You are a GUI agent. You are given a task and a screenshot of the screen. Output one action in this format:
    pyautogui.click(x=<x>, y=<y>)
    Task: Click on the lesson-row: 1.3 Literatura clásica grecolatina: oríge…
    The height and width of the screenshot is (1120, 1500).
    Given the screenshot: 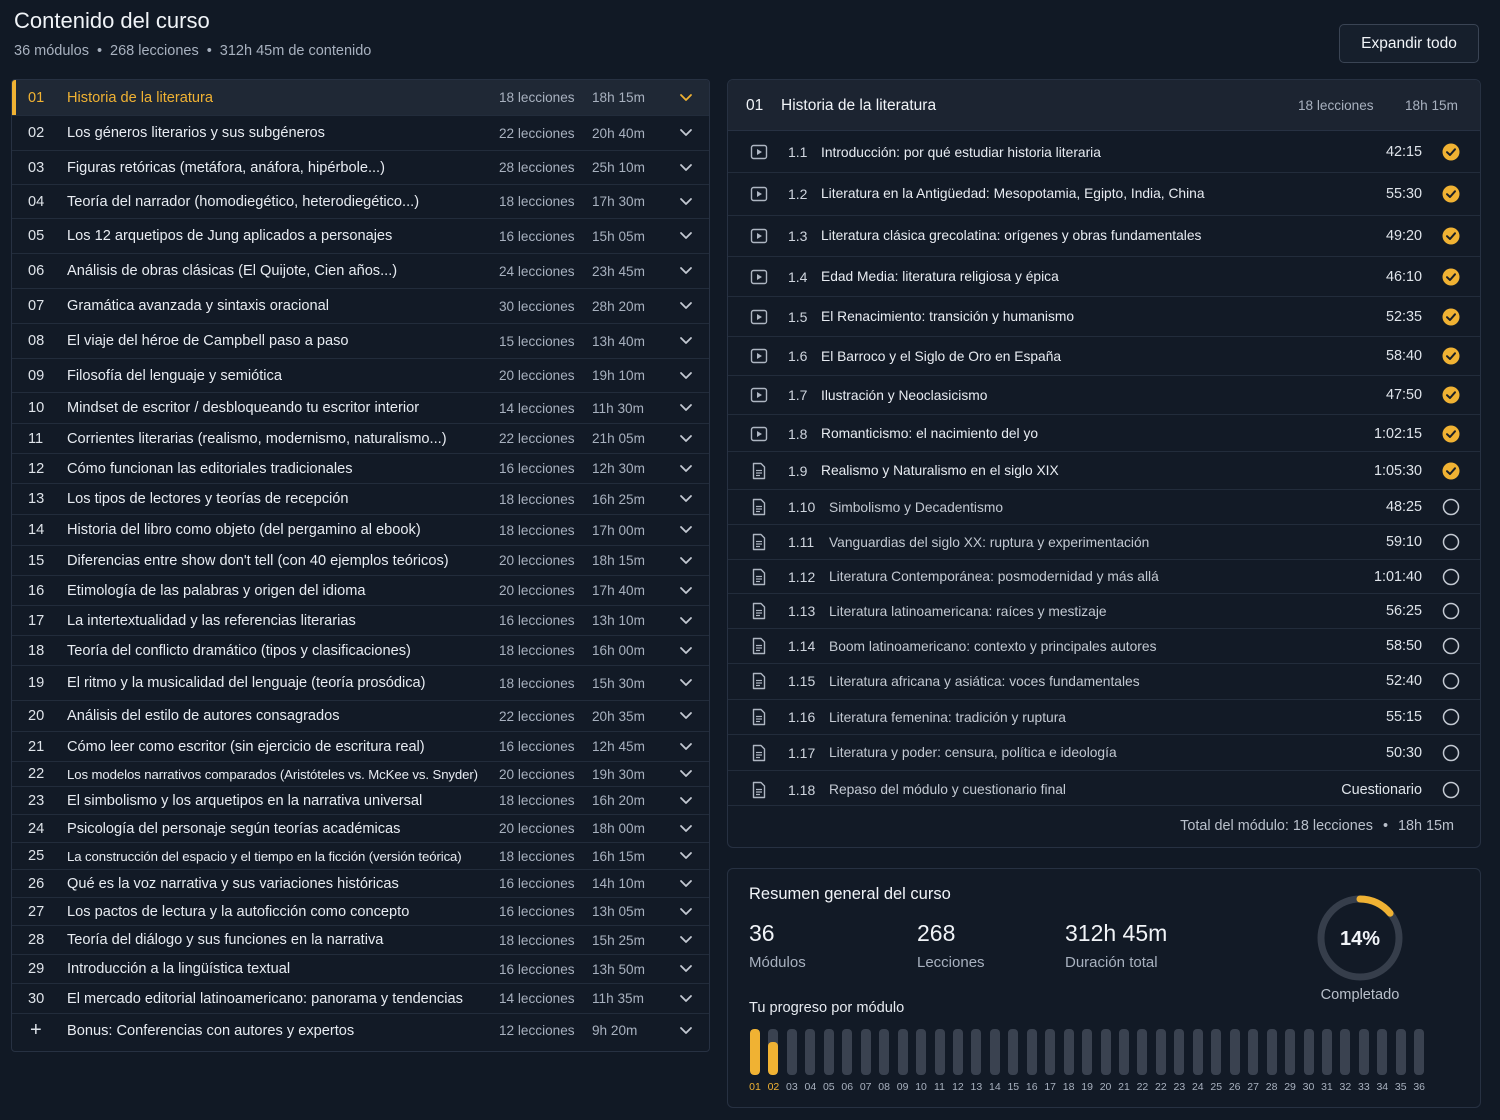 What is the action you would take?
    pyautogui.click(x=1104, y=235)
    